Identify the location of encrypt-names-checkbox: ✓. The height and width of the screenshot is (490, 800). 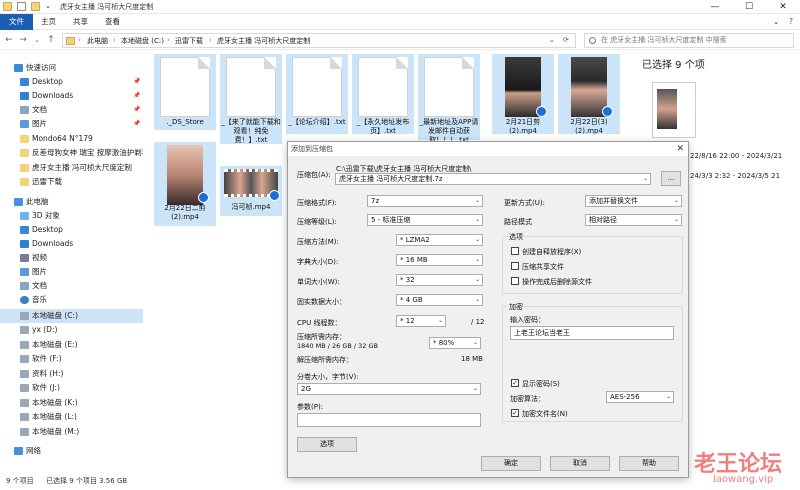
(515, 413).